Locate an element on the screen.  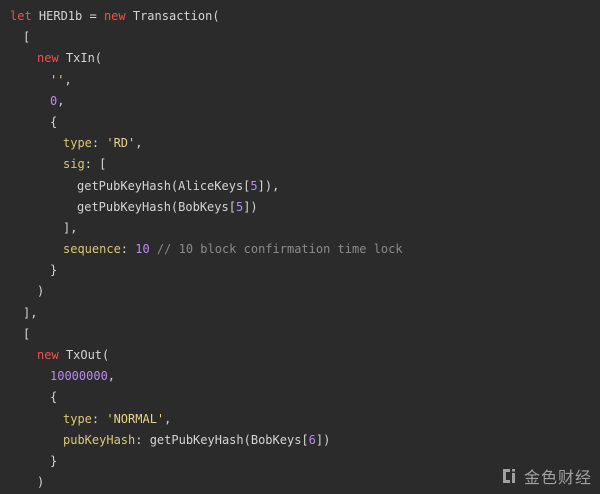
code-line: new TxIn( is located at coordinates (300, 58).